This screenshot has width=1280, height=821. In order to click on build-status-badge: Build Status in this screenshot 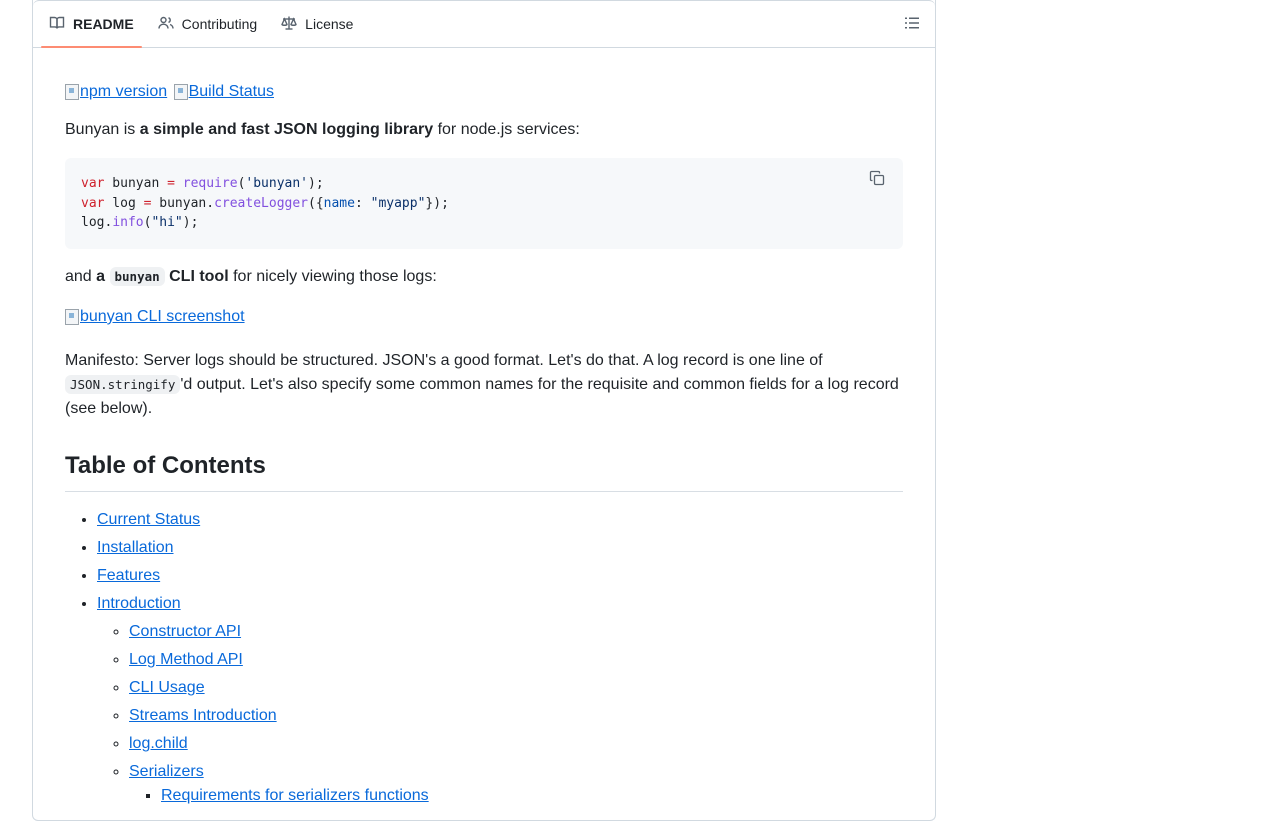, I will do `click(223, 92)`.